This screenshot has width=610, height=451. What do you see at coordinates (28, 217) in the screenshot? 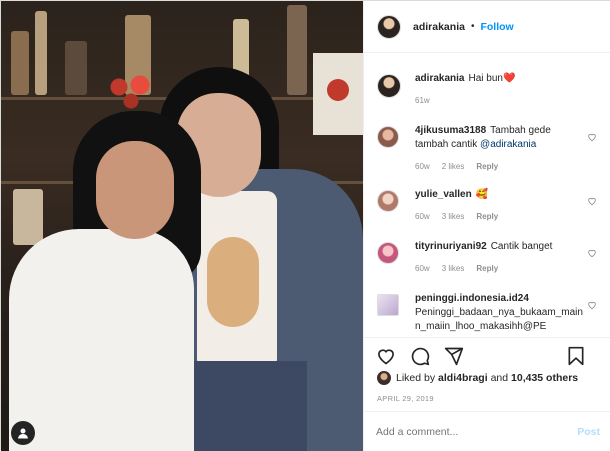
I see `shelf-jar` at bounding box center [28, 217].